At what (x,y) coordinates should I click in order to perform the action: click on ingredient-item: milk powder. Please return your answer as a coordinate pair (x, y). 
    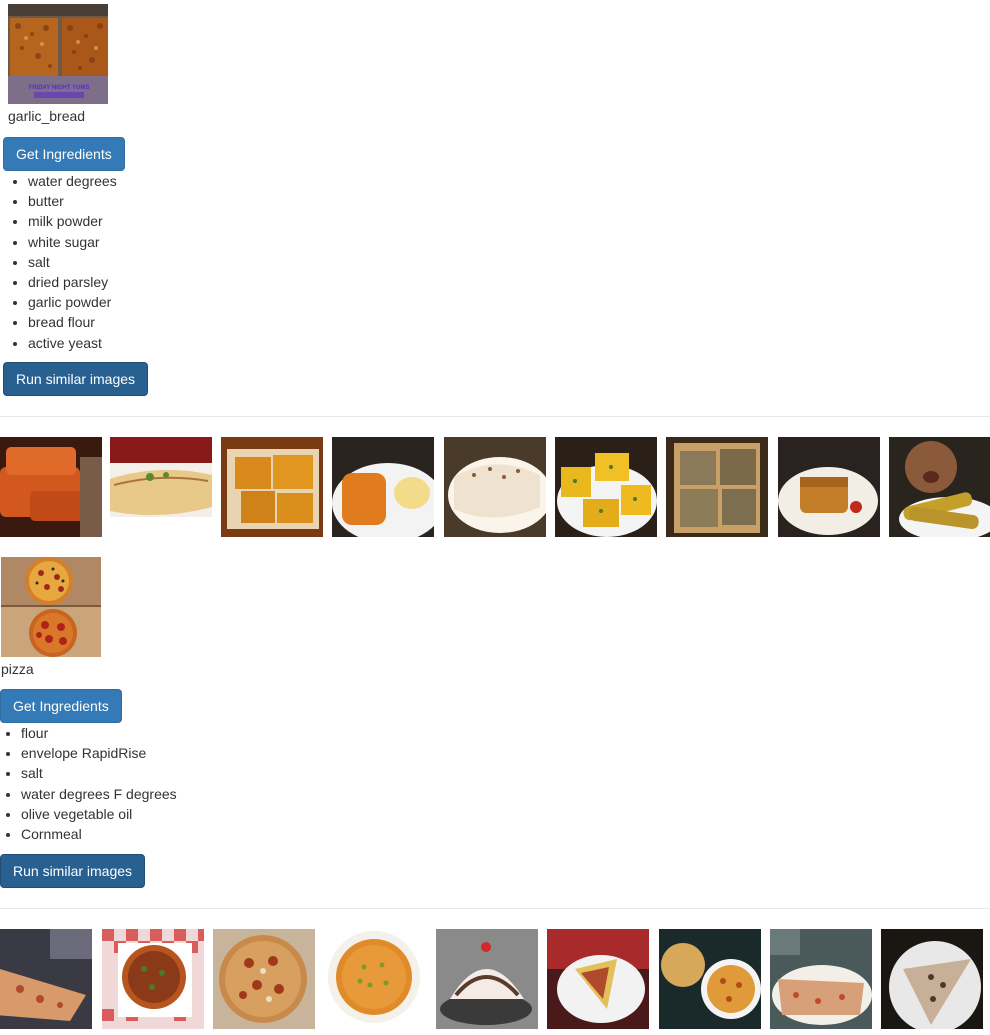
    Looking at the image, I should click on (72, 221).